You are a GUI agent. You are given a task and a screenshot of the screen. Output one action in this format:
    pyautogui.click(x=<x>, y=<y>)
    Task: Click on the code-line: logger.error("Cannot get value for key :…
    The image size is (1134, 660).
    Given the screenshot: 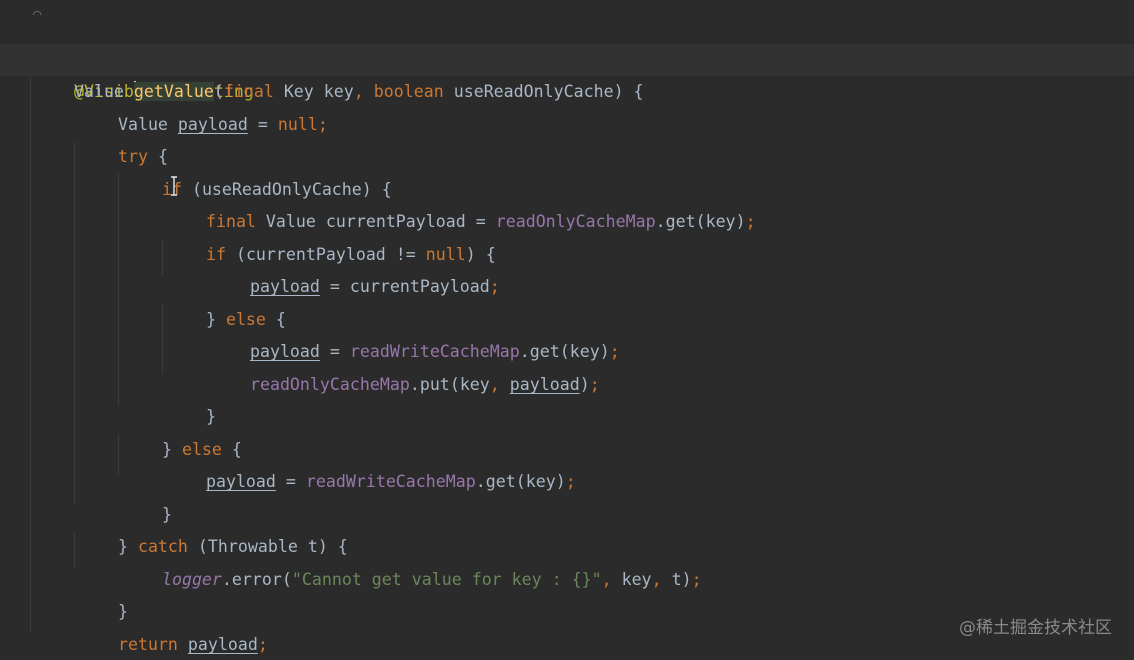 What is the action you would take?
    pyautogui.click(x=351, y=560)
    